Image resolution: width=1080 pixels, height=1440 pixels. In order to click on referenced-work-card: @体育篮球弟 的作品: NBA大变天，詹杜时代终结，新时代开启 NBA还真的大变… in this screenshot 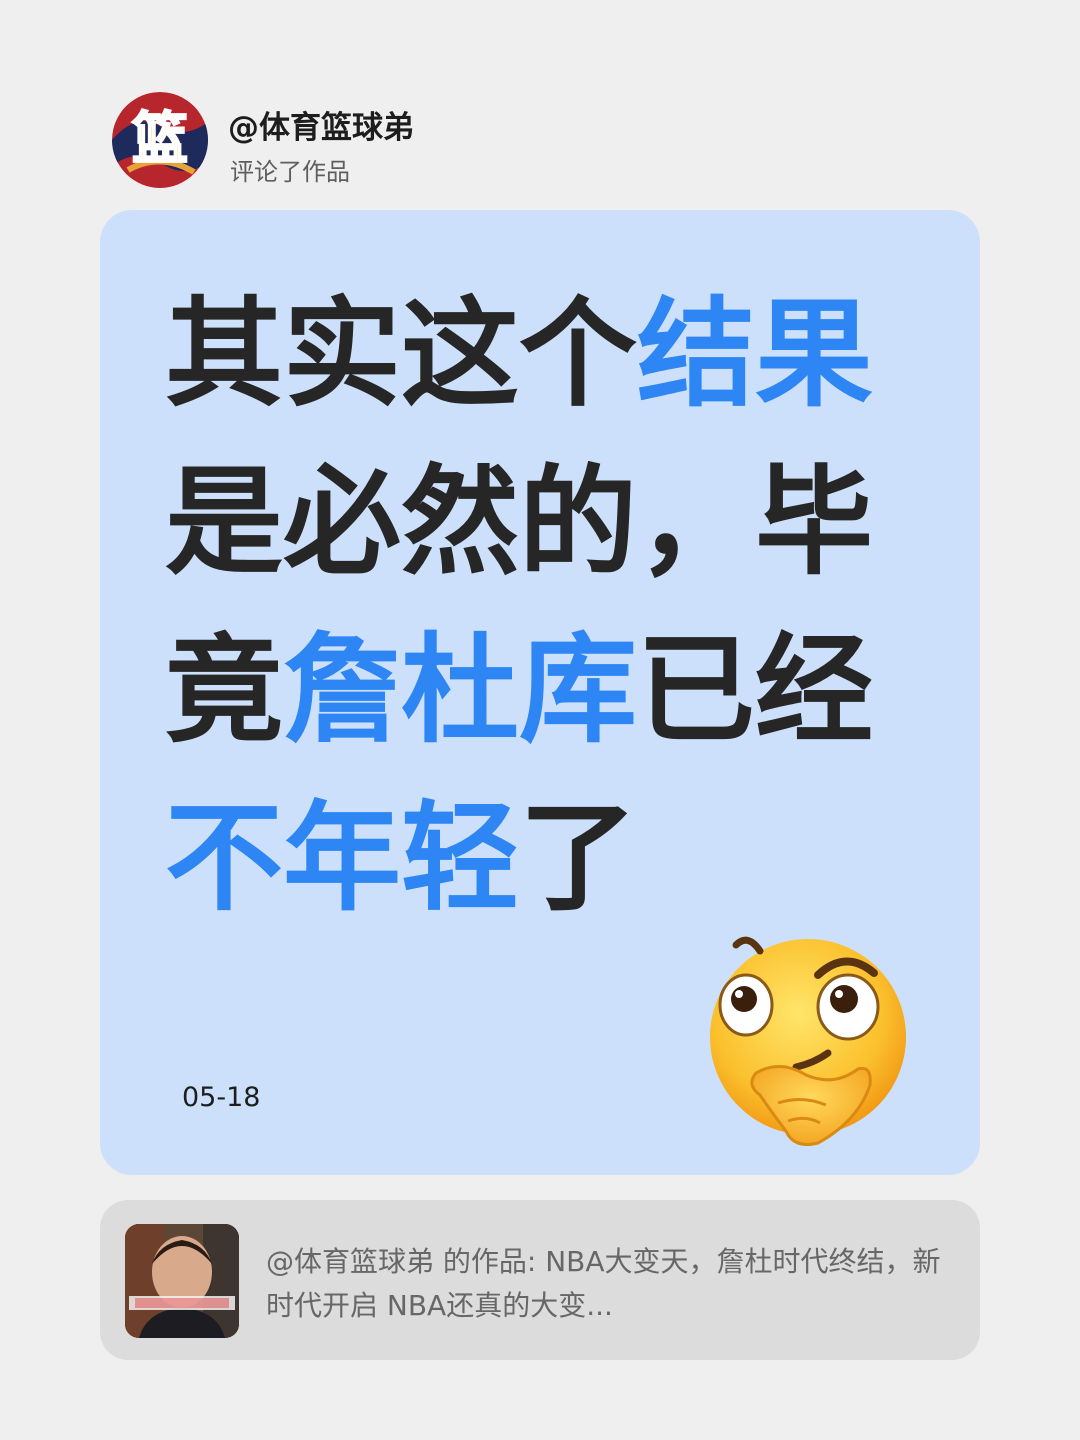, I will do `click(540, 1280)`.